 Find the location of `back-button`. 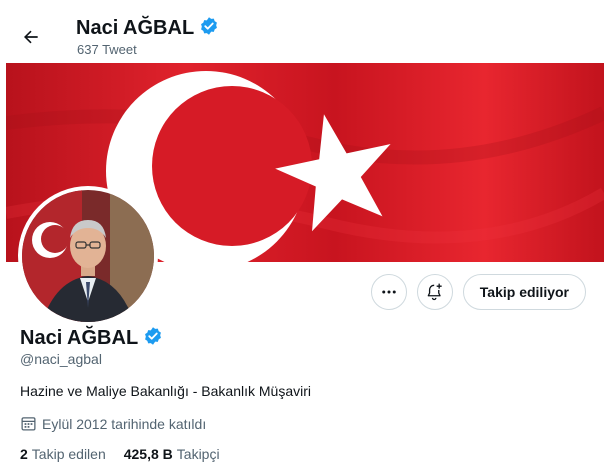

back-button is located at coordinates (31, 37).